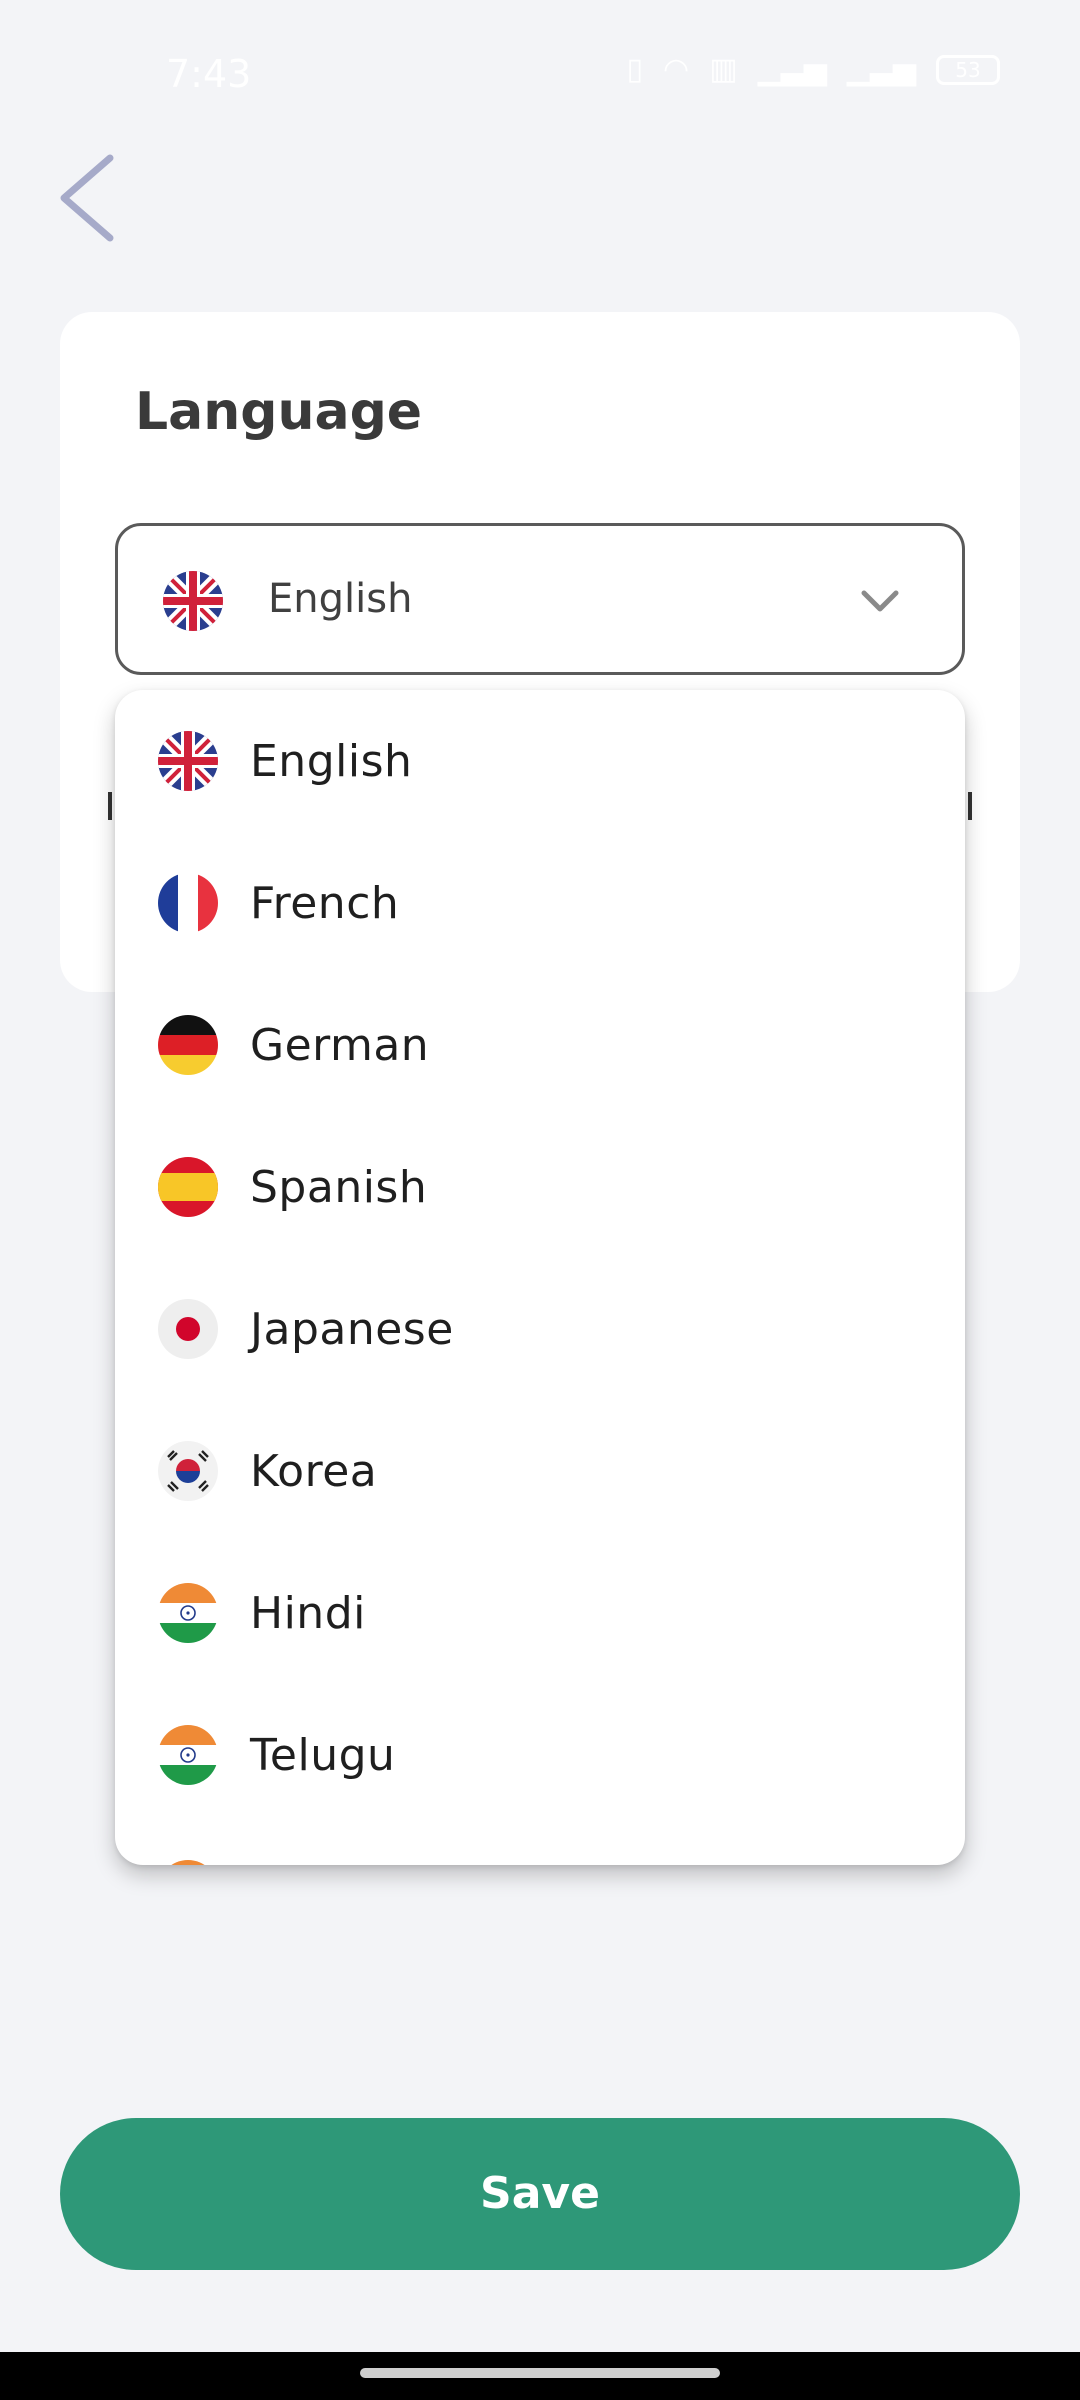 Image resolution: width=1080 pixels, height=2400 pixels. Describe the element at coordinates (352, 1329) in the screenshot. I see `option-label: Japanese` at that location.